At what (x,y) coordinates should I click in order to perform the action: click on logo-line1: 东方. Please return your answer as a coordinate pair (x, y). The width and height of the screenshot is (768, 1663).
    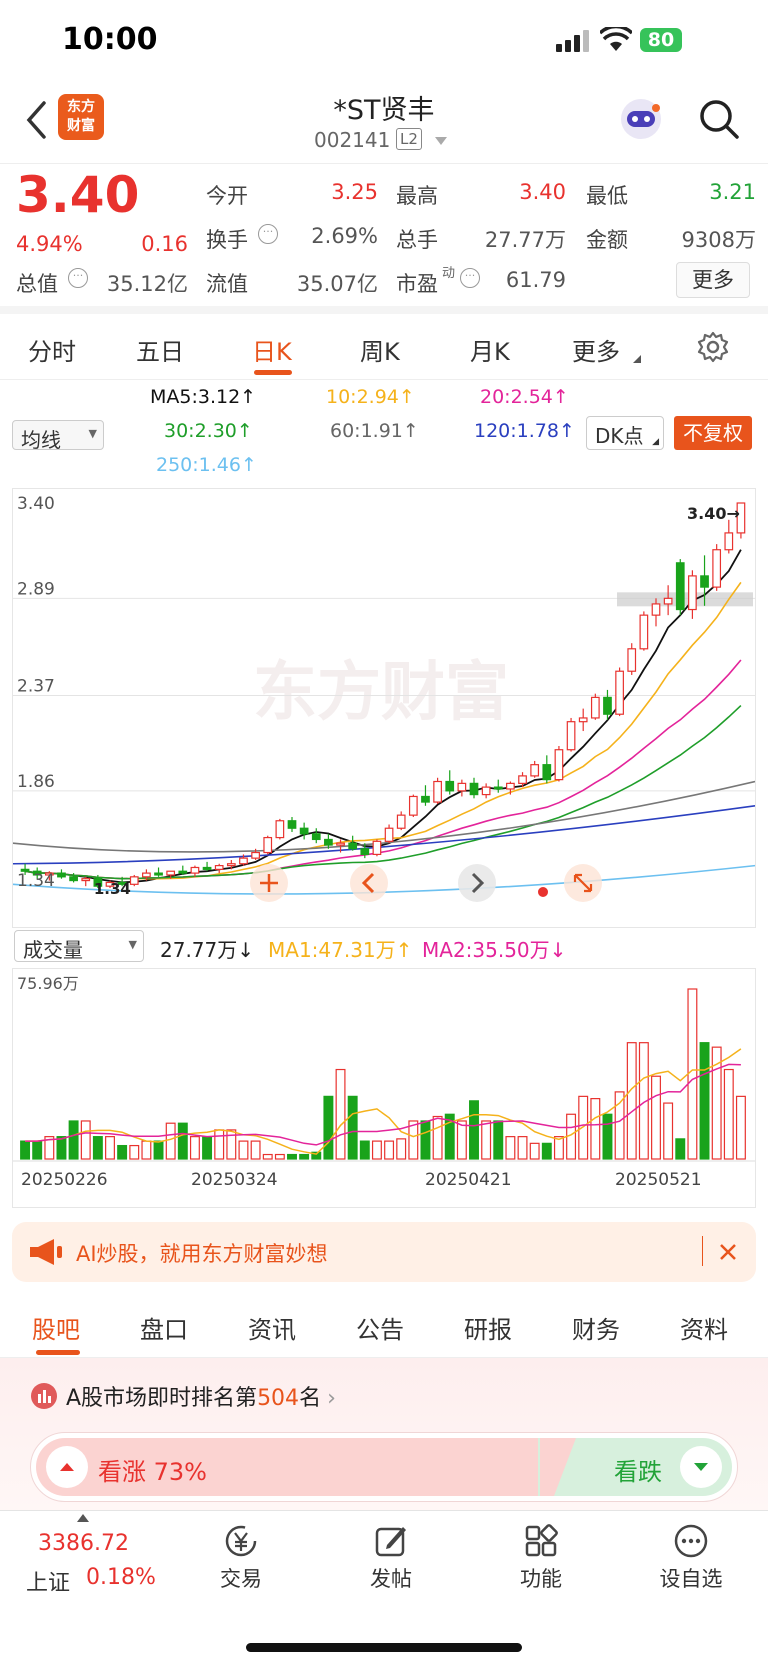
    Looking at the image, I should click on (81, 107).